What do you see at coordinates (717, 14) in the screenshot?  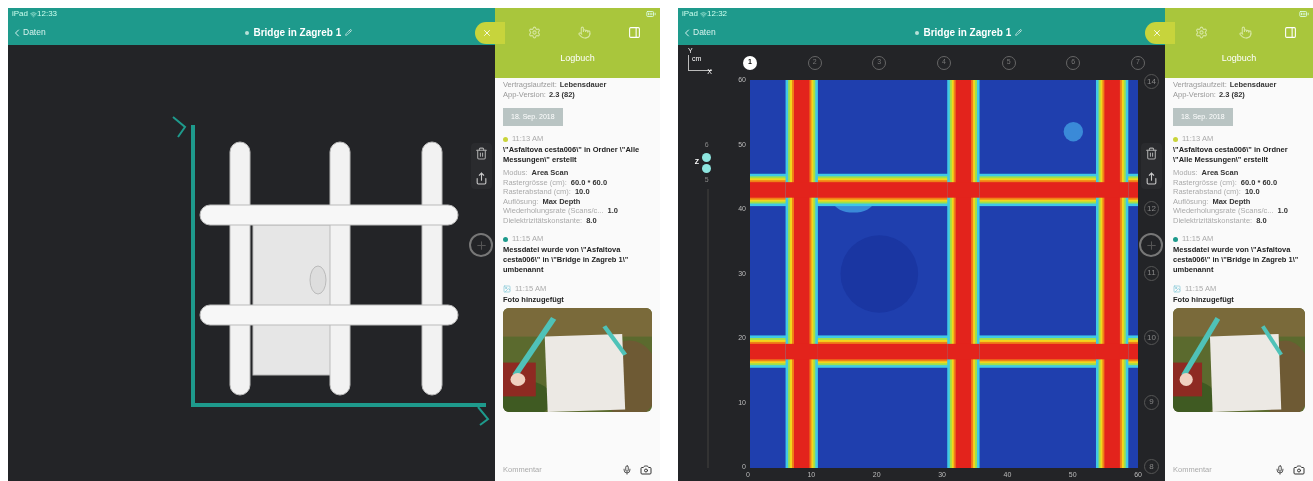 I see `clock: 12:32` at bounding box center [717, 14].